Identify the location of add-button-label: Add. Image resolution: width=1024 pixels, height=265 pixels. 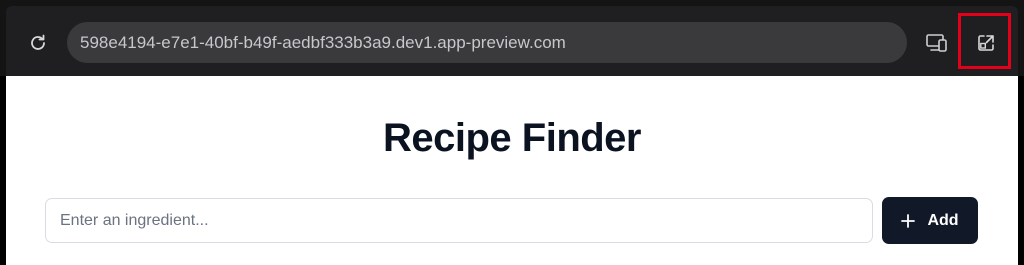
(943, 220).